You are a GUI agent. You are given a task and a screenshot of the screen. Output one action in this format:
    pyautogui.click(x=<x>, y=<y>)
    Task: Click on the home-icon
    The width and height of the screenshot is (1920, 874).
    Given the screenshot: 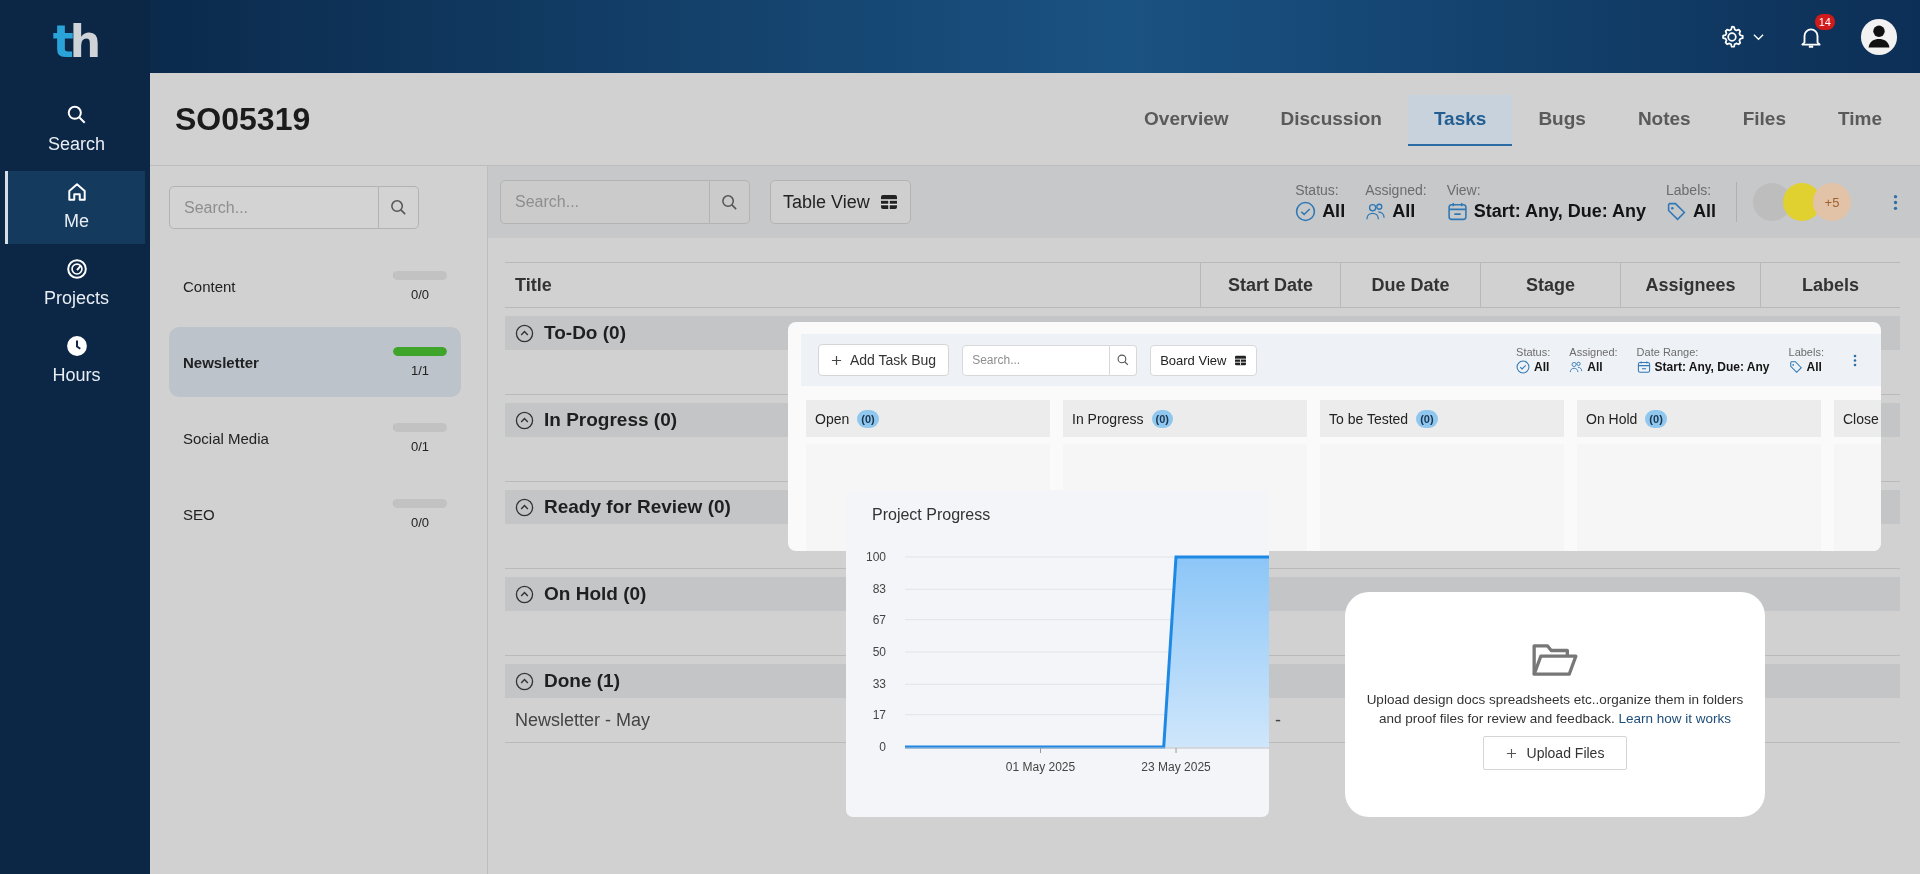 What is the action you would take?
    pyautogui.click(x=76, y=192)
    